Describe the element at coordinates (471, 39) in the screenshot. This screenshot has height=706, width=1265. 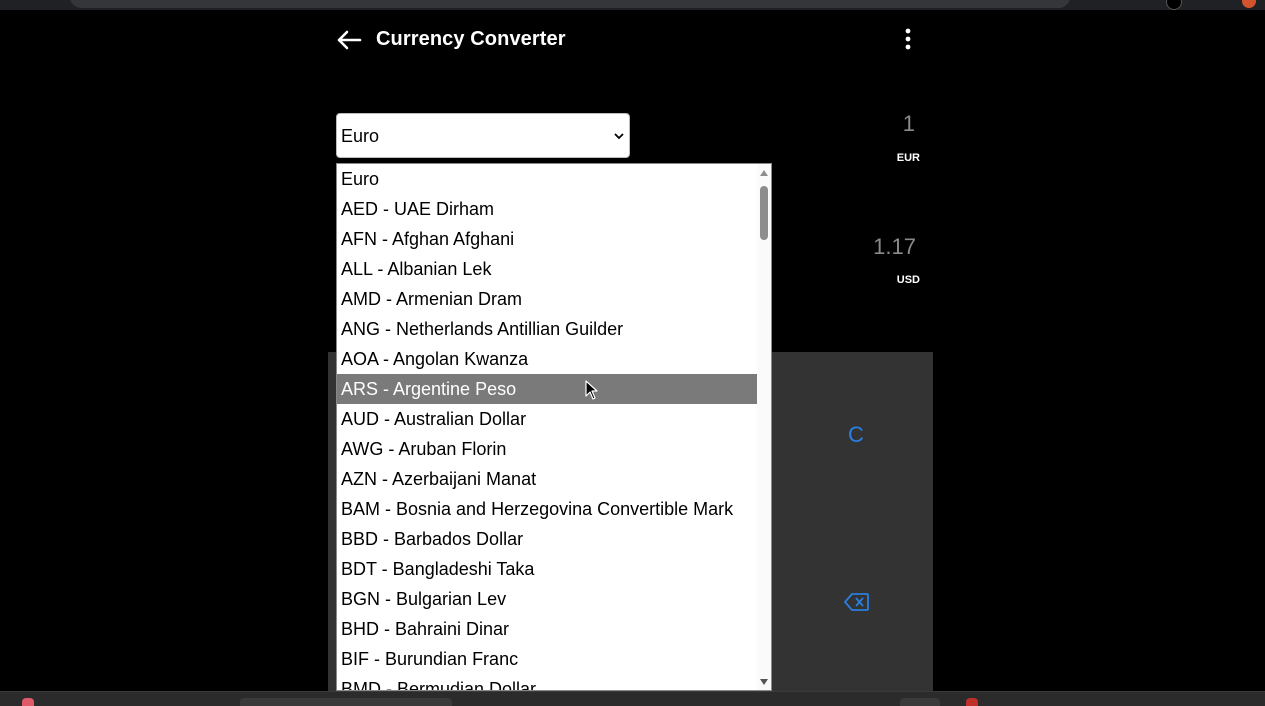
I see `page-title: Currency Converter` at that location.